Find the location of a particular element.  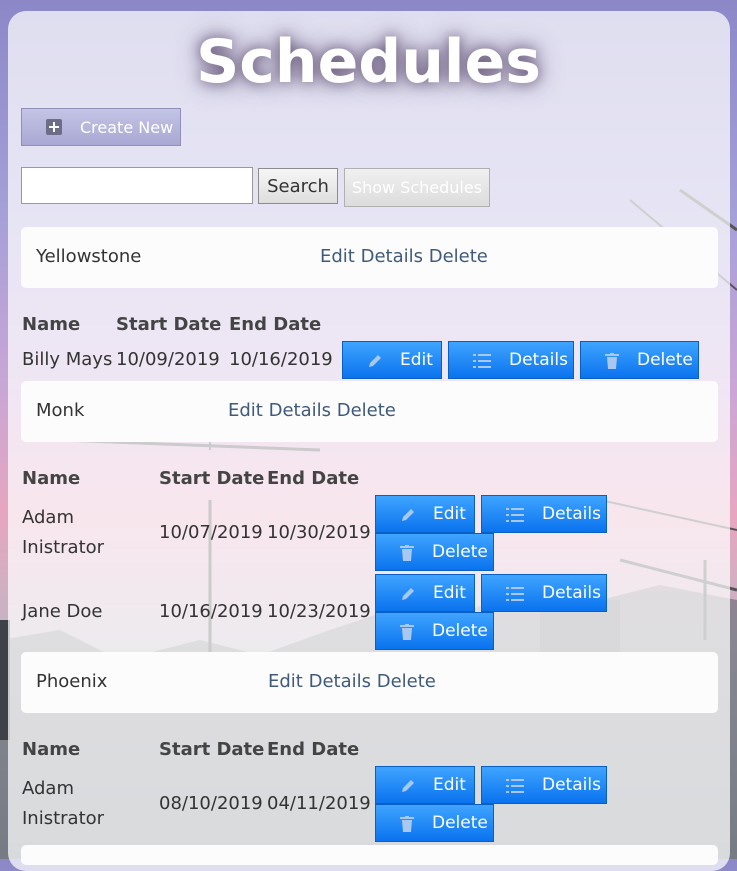

schedule-card-partial is located at coordinates (369, 855).